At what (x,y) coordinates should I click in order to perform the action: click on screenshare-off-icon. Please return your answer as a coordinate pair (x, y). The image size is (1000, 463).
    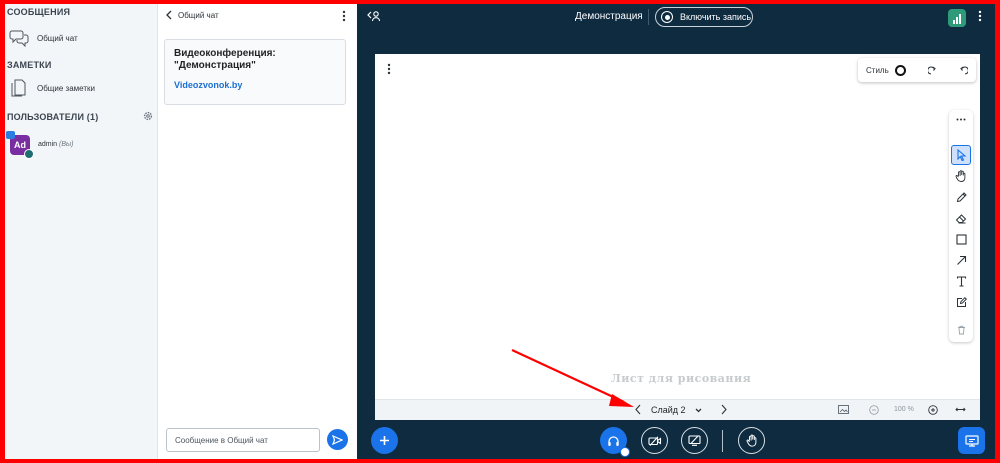
    Looking at the image, I should click on (694, 440).